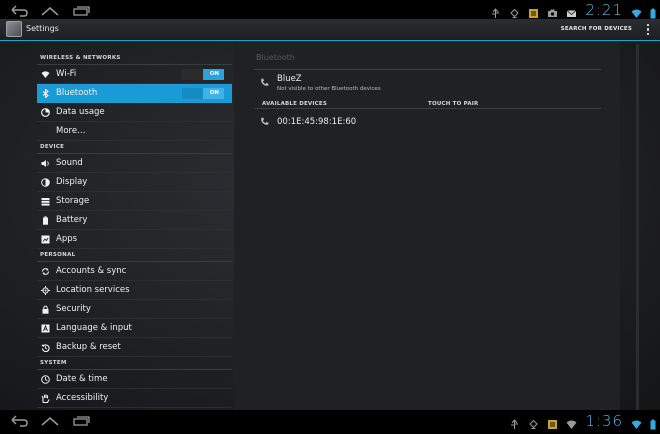 This screenshot has width=660, height=434. What do you see at coordinates (45, 309) in the screenshot?
I see `lock-icon` at bounding box center [45, 309].